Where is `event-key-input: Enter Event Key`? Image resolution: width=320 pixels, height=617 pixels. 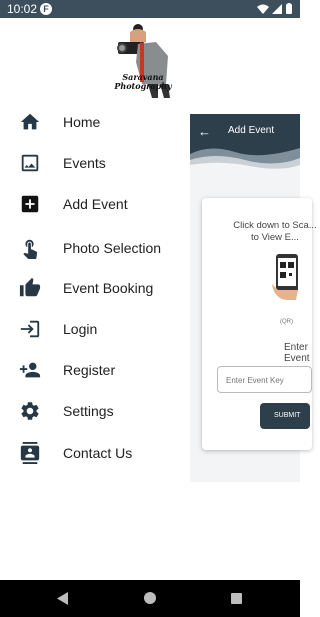 event-key-input: Enter Event Key is located at coordinates (264, 379).